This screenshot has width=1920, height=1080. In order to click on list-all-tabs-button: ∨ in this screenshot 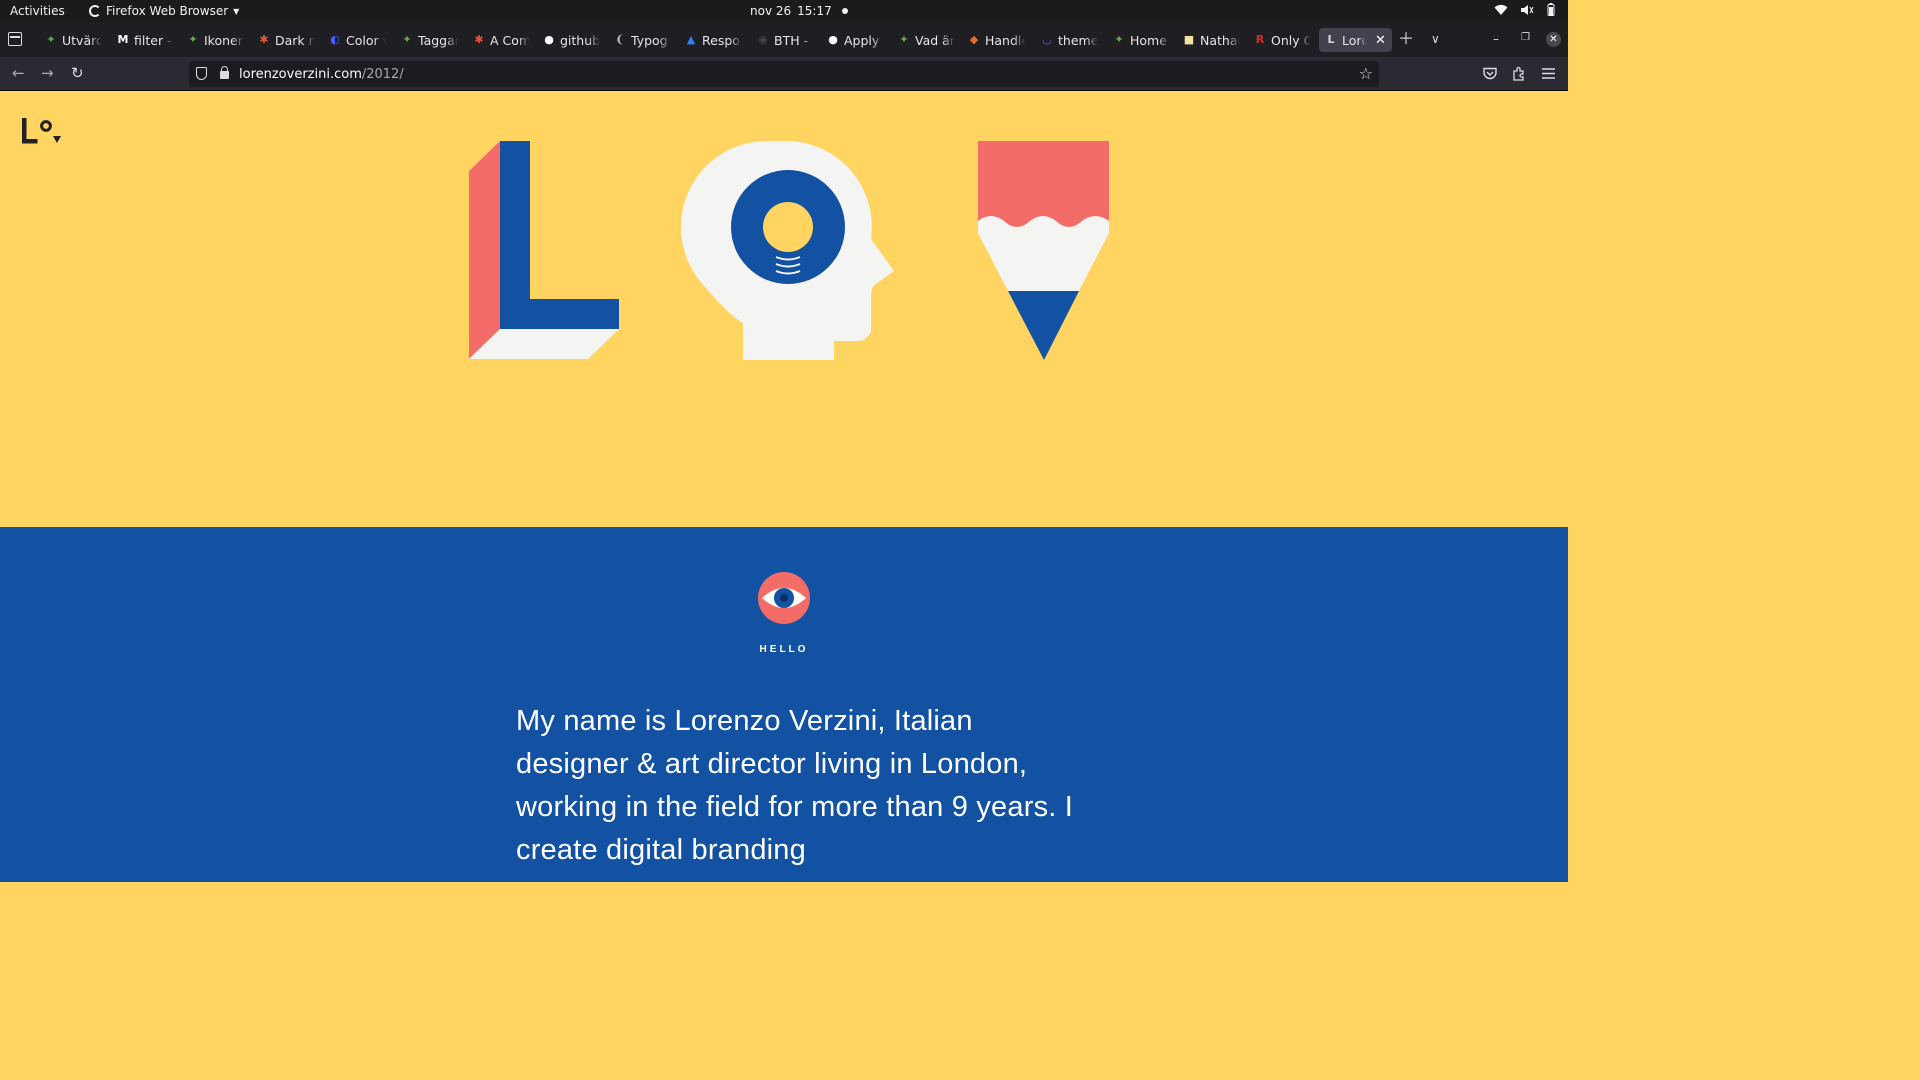, I will do `click(1435, 39)`.